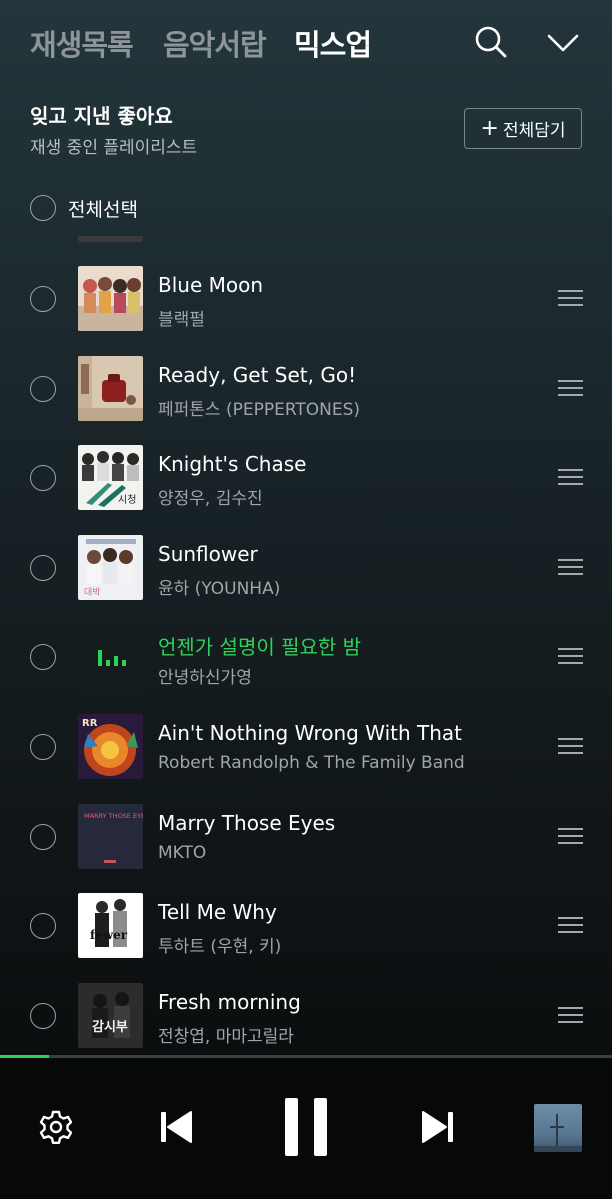 This screenshot has height=1199, width=612. I want to click on add-all-label: 전체담기, so click(534, 131).